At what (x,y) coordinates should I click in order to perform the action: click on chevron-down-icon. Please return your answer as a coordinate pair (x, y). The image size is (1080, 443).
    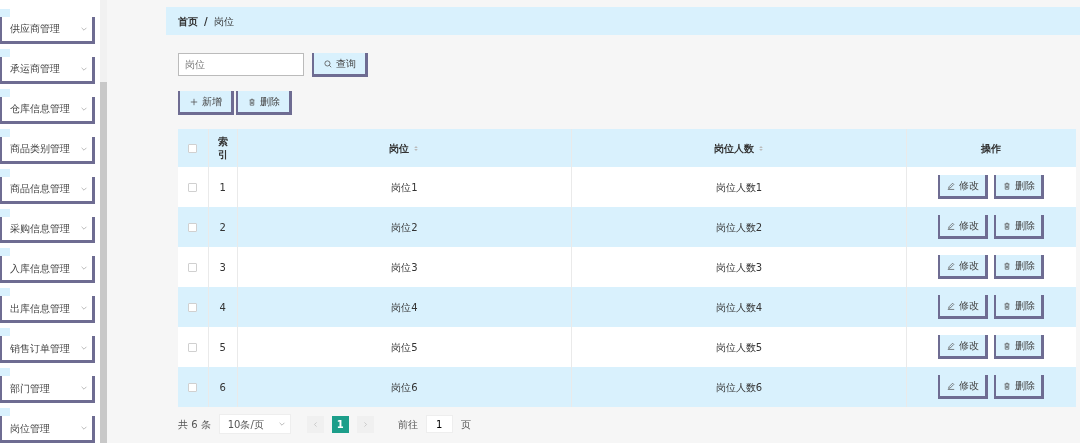
    Looking at the image, I should click on (281, 424).